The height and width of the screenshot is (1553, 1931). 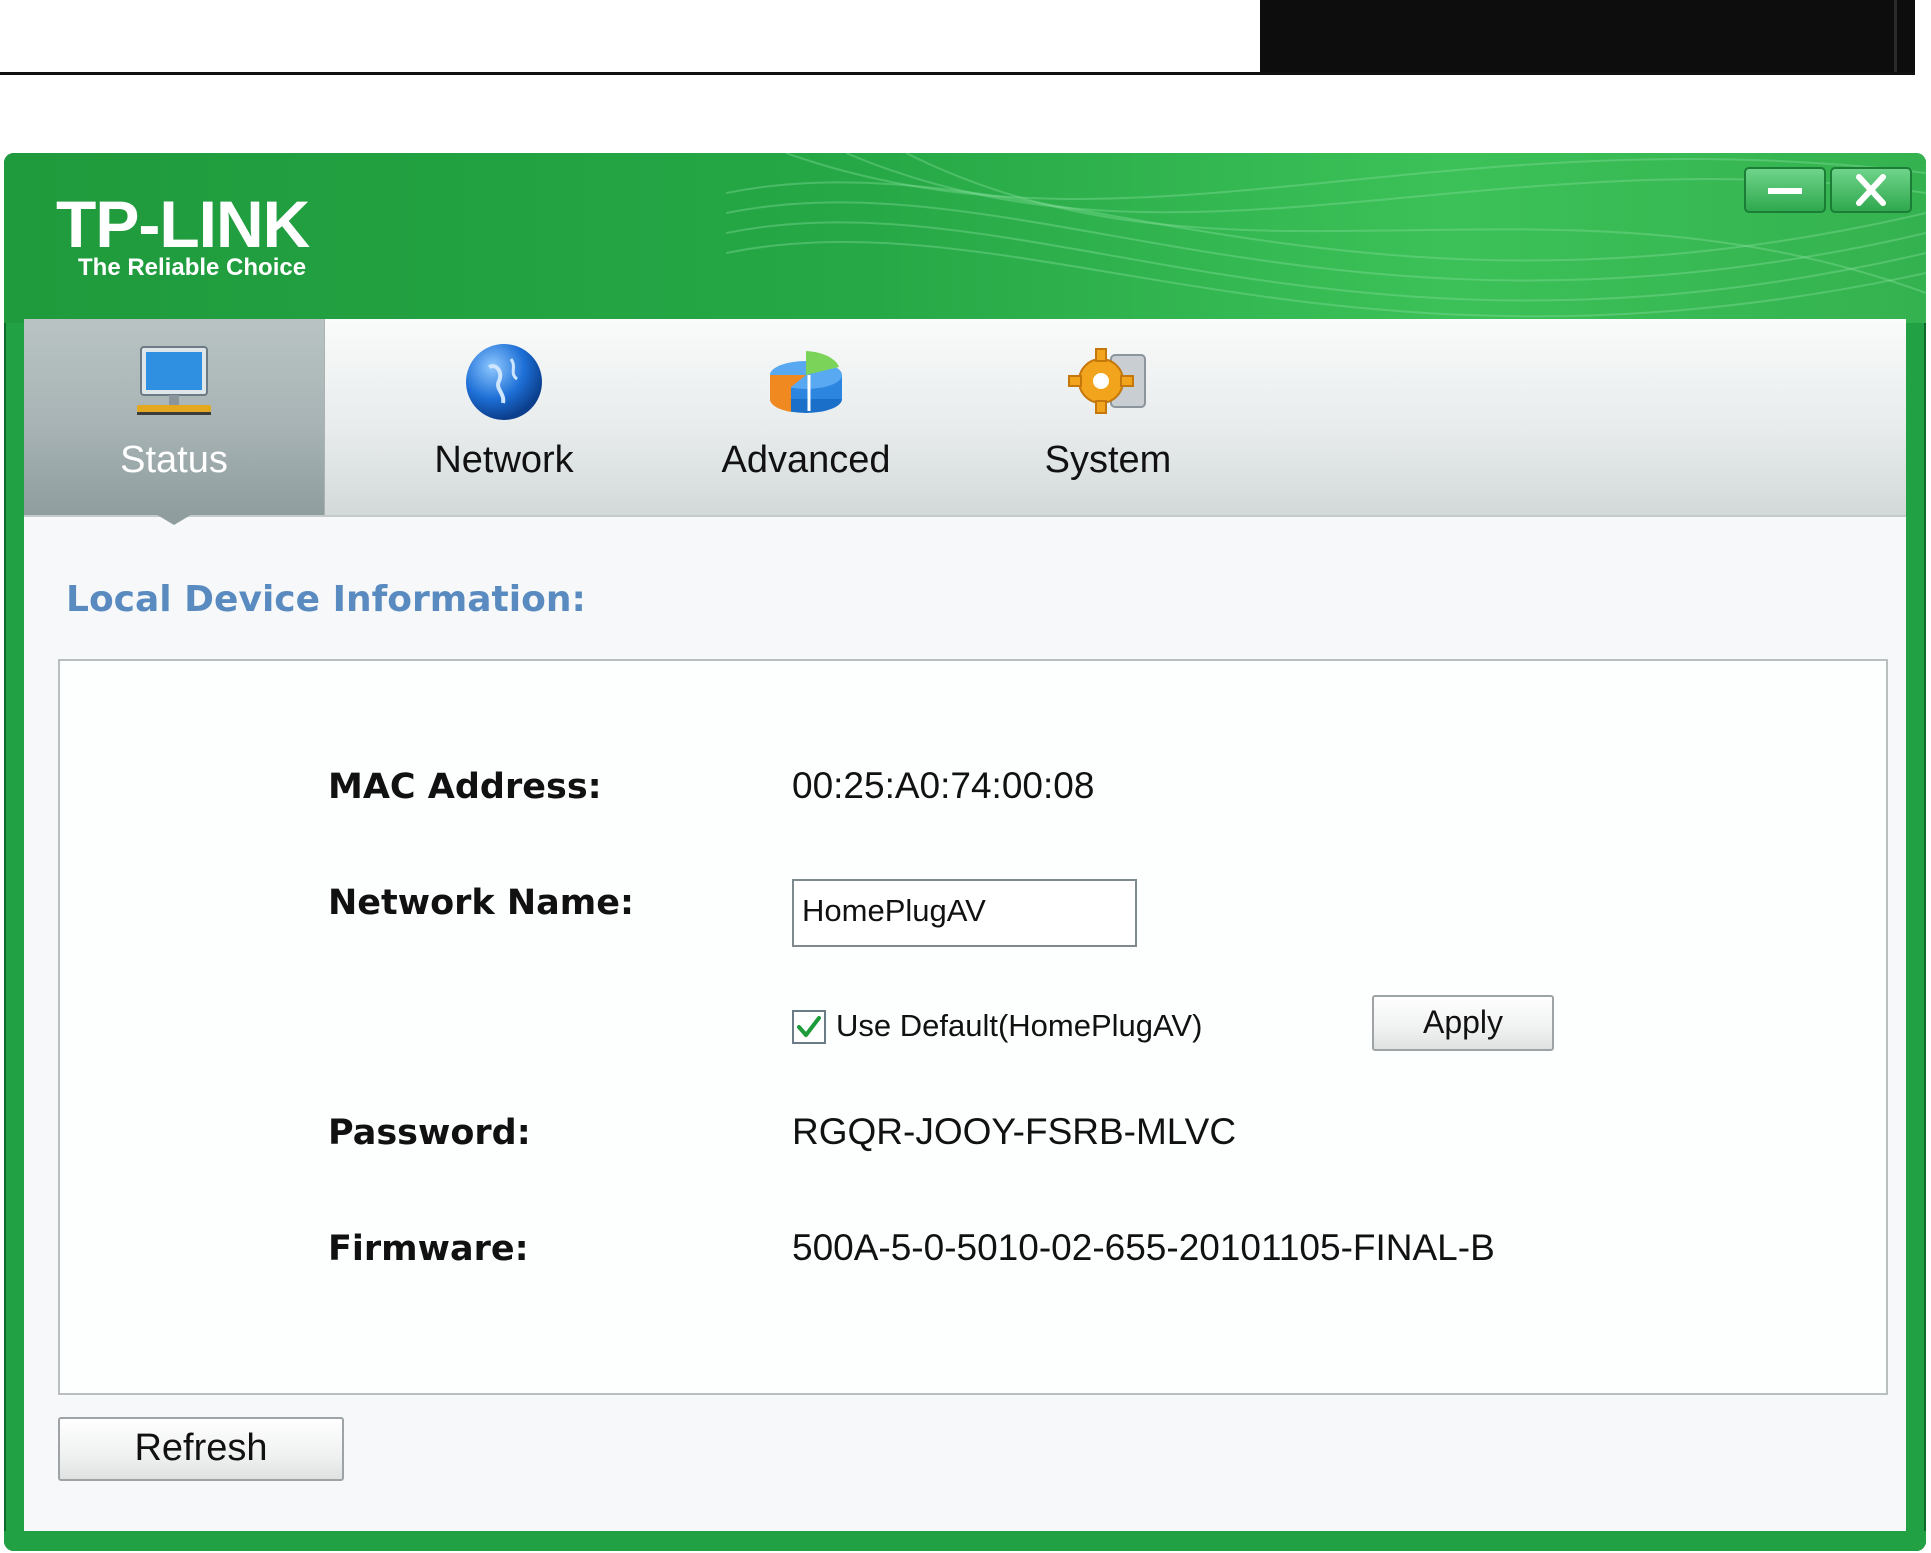 I want to click on gear-icon, so click(x=1107, y=381).